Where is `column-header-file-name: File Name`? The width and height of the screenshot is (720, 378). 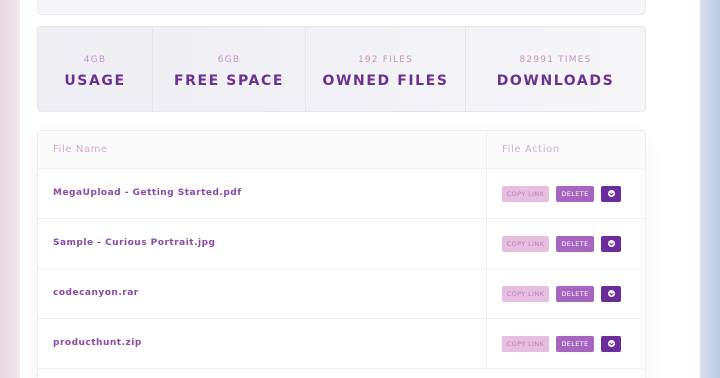
column-header-file-name: File Name is located at coordinates (262, 149).